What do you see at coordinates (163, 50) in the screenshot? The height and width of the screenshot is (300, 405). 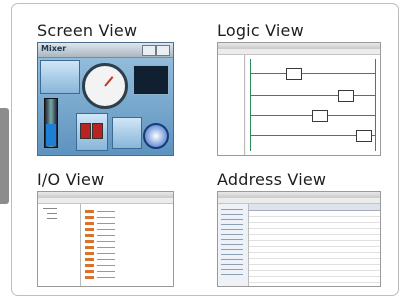 I see `hmi-settings-button` at bounding box center [163, 50].